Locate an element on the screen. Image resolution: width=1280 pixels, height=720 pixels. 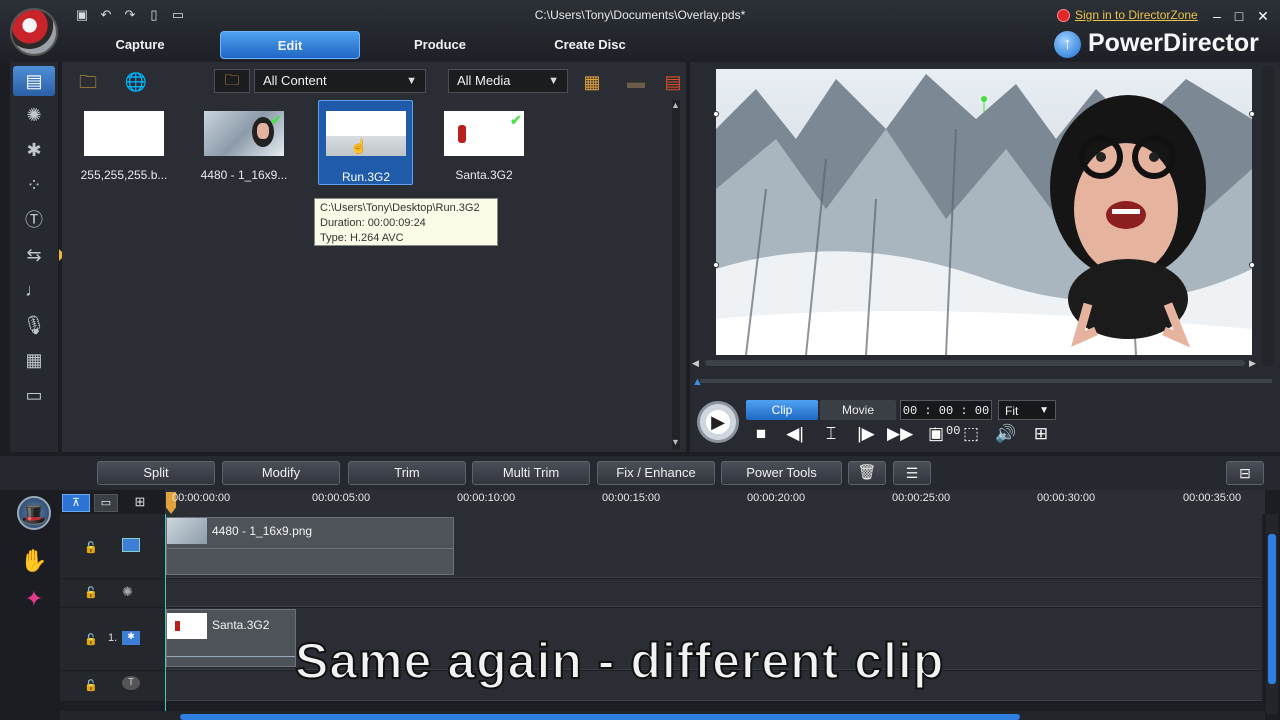
pip-objects-icon: ✱ is located at coordinates (34, 150).